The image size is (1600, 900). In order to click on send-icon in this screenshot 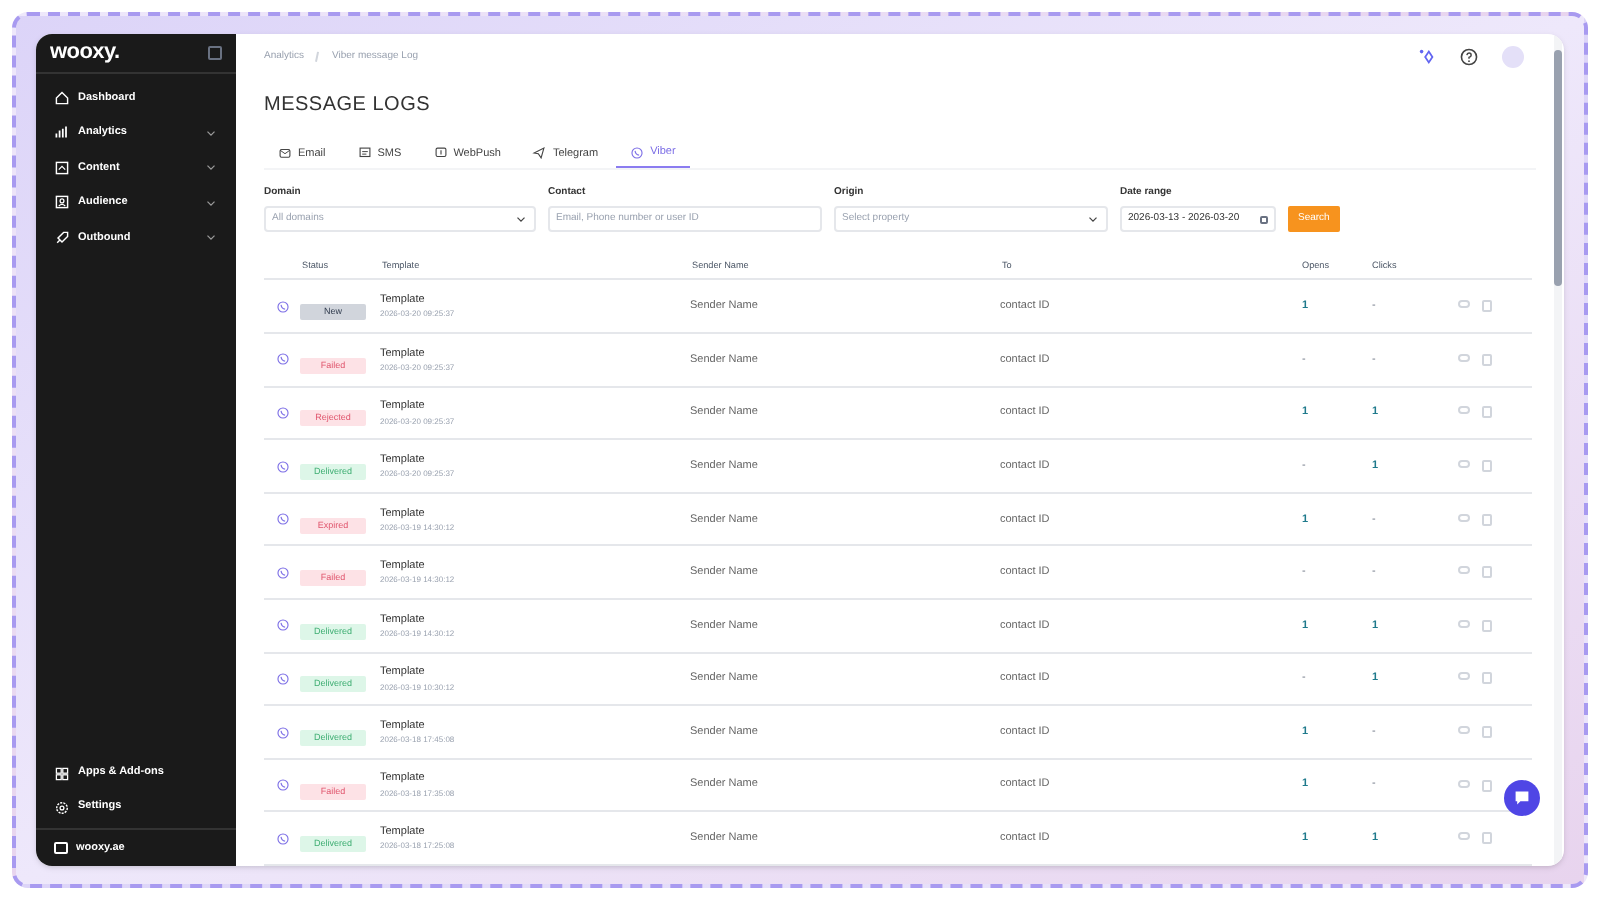, I will do `click(539, 153)`.